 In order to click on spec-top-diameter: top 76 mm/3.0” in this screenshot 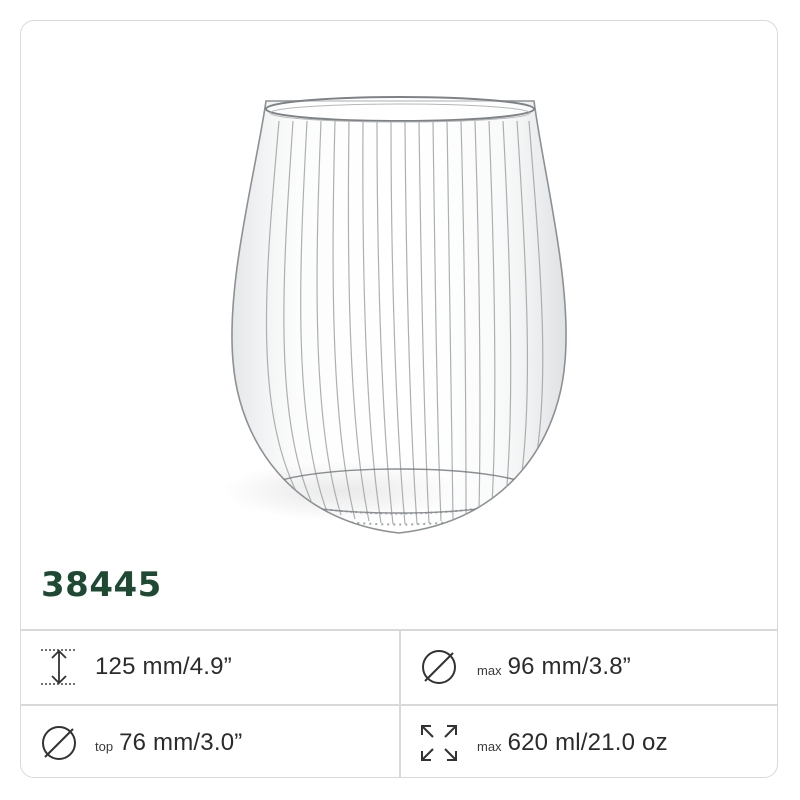, I will do `click(210, 741)`.